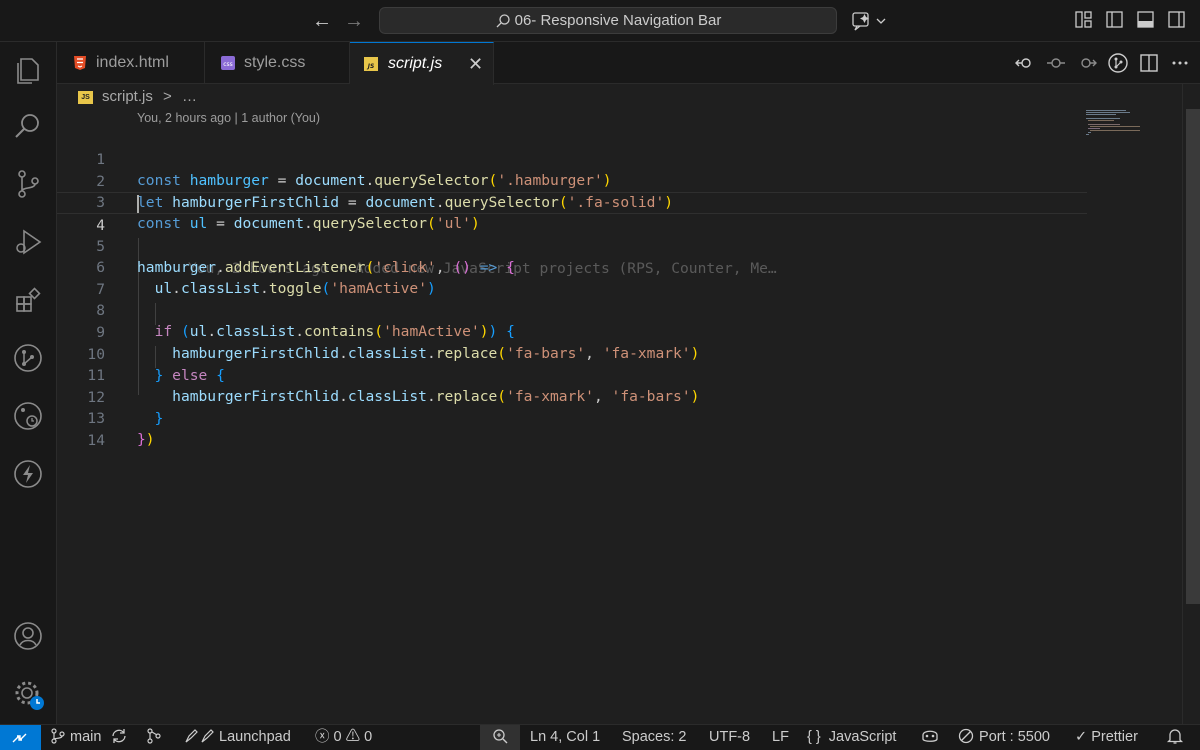 This screenshot has width=1200, height=750. Describe the element at coordinates (565, 737) in the screenshot. I see `cursor-position: Ln 4, Col 1` at that location.